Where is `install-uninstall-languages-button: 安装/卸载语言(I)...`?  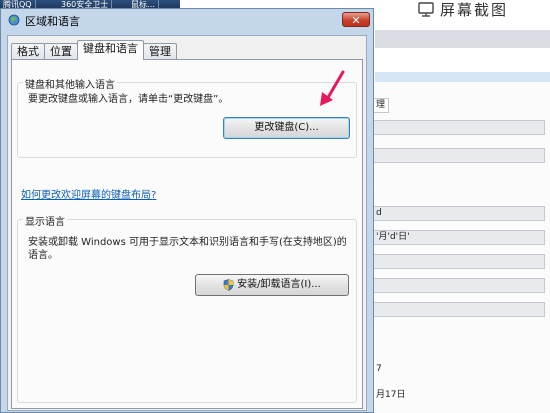 install-uninstall-languages-button: 安装/卸载语言(I)... is located at coordinates (272, 285).